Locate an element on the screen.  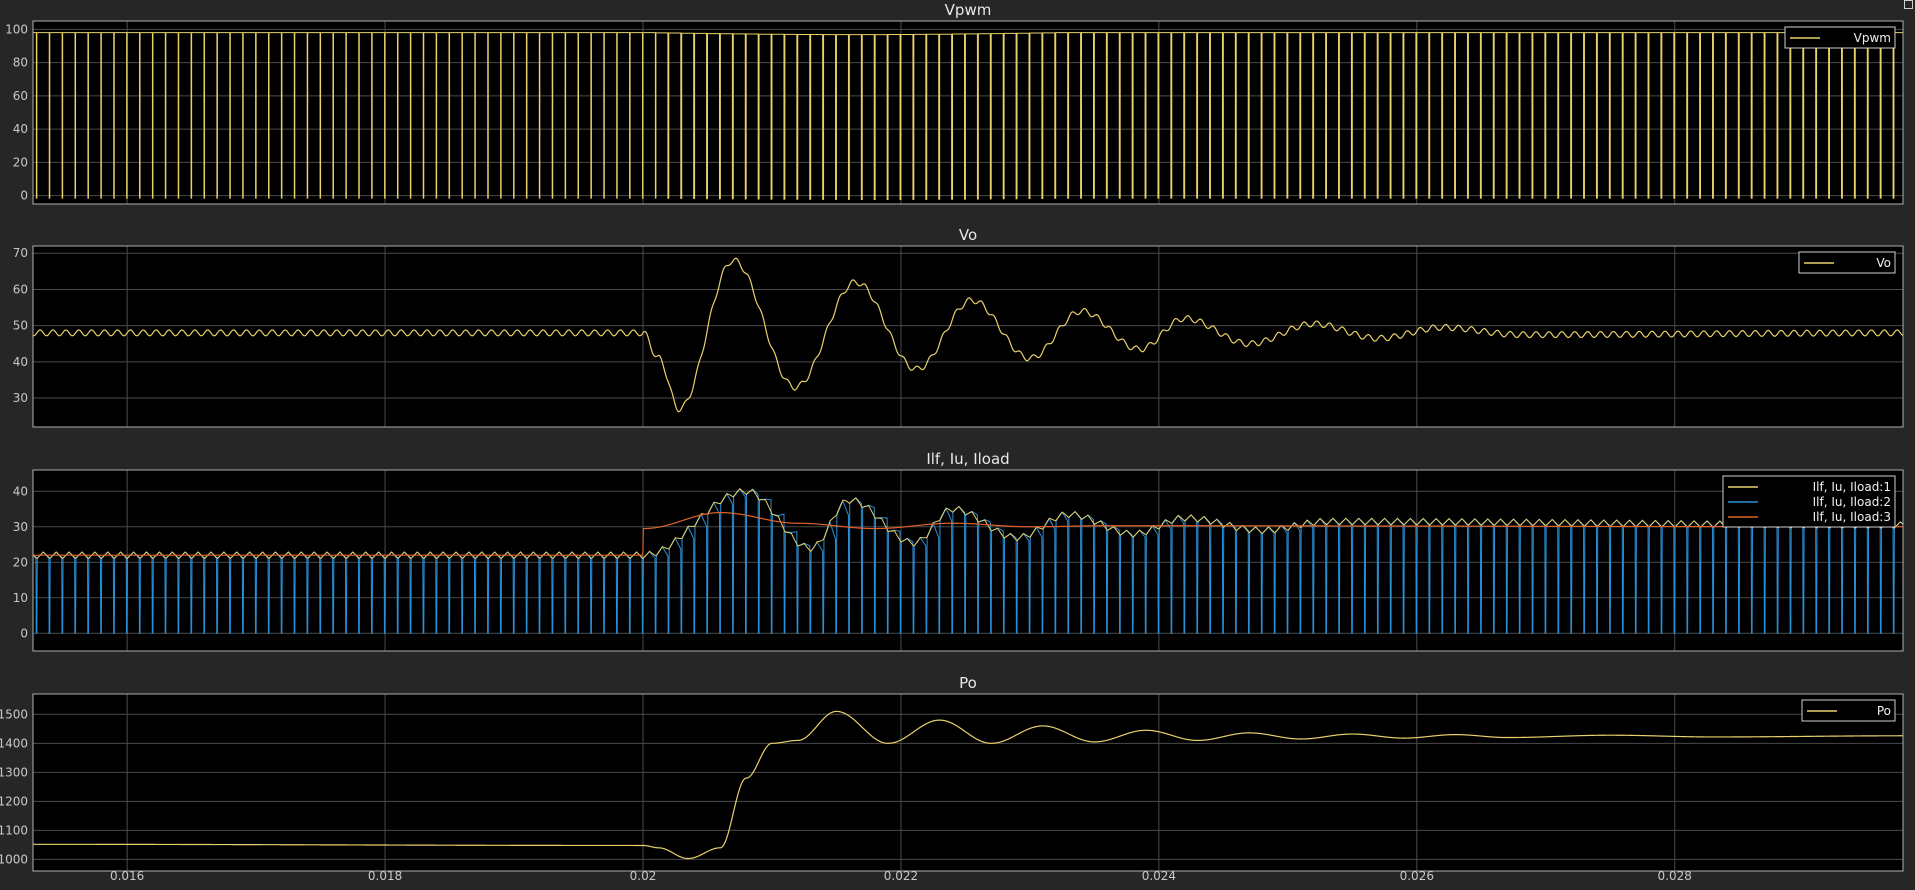
y-tick-label: 100 is located at coordinates (16, 29).